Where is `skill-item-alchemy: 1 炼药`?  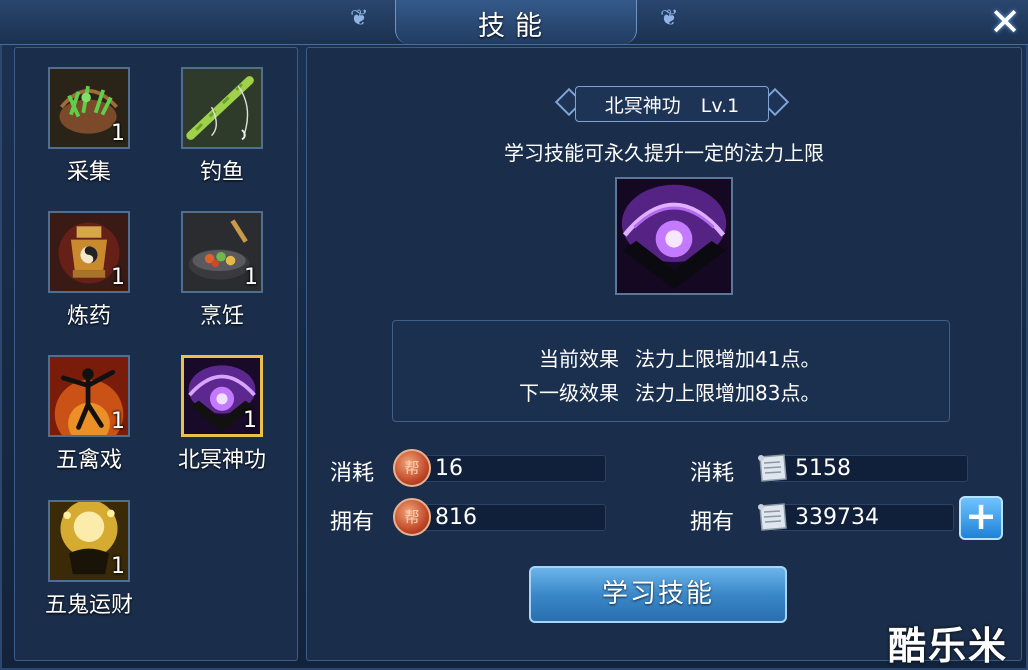
skill-item-alchemy: 1 炼药 is located at coordinates (86, 262).